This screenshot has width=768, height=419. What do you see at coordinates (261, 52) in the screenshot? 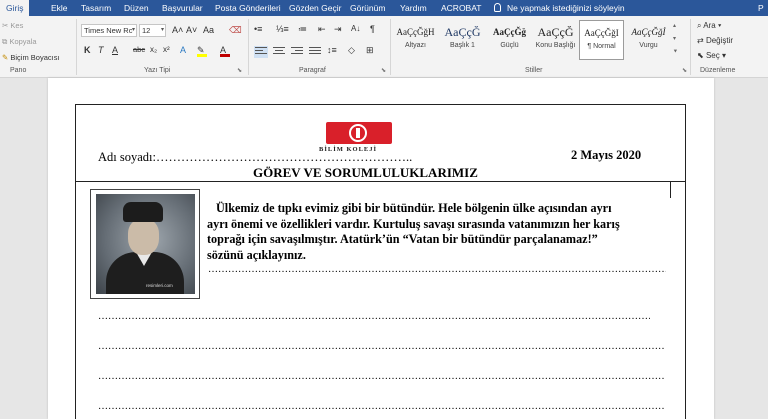
I see `align-left-icon` at bounding box center [261, 52].